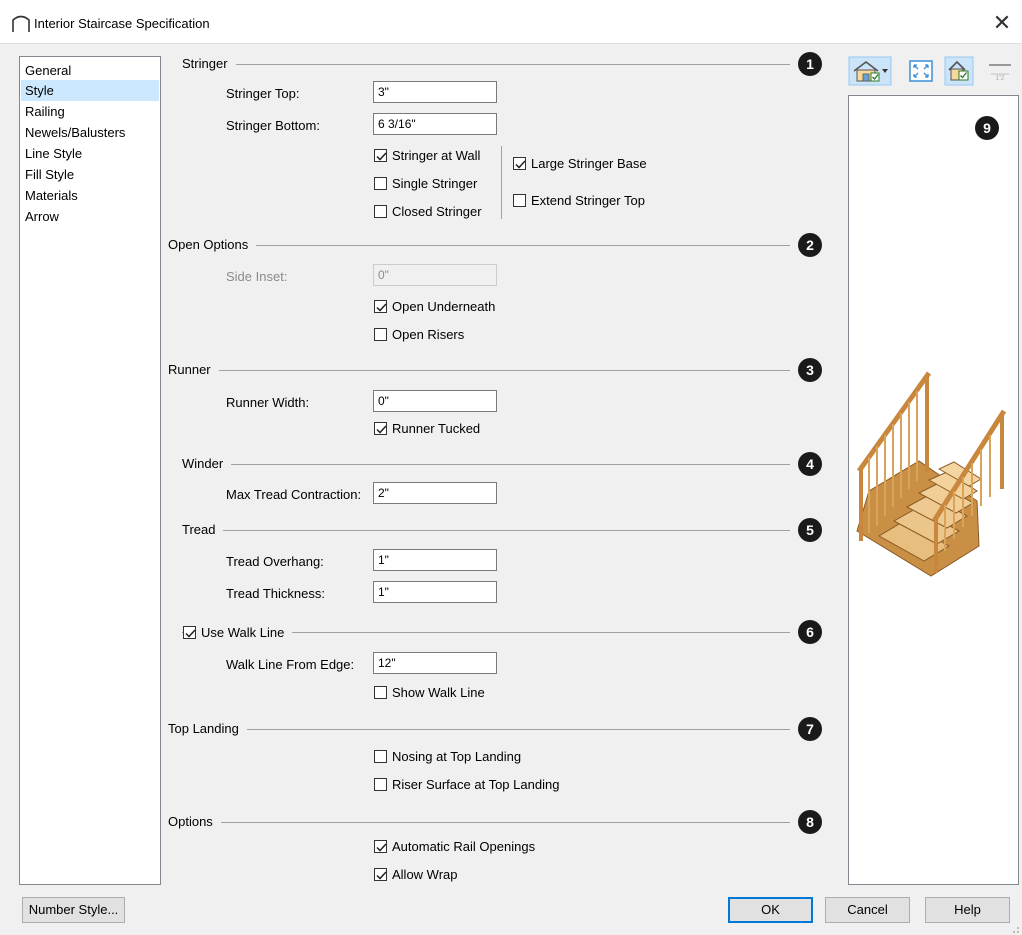  Describe the element at coordinates (90, 111) in the screenshot. I see `category-railing: Railing` at that location.